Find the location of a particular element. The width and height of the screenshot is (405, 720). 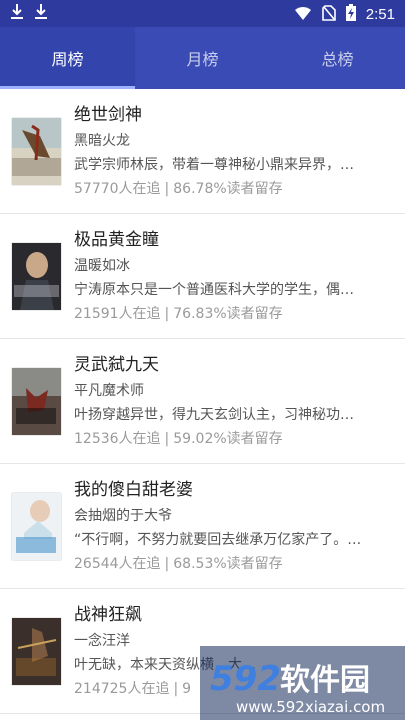

book-stats: 21591人在追 | 76.83%读者留存 is located at coordinates (233, 314).